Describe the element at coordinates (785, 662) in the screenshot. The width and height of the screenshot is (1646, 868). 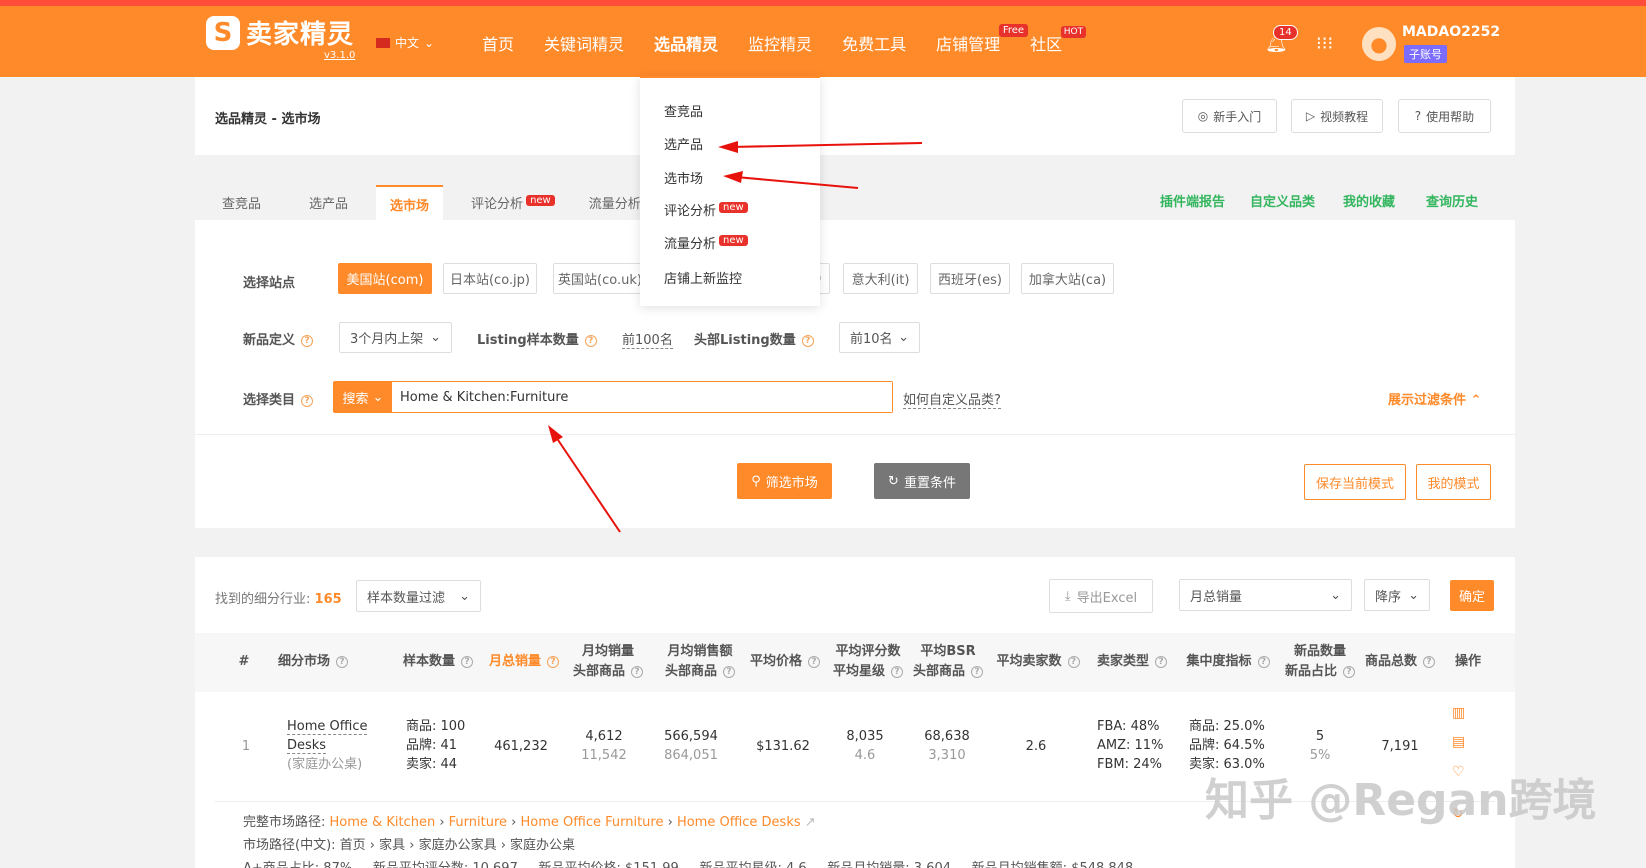
I see `col-avg-price: 平均价格?` at that location.